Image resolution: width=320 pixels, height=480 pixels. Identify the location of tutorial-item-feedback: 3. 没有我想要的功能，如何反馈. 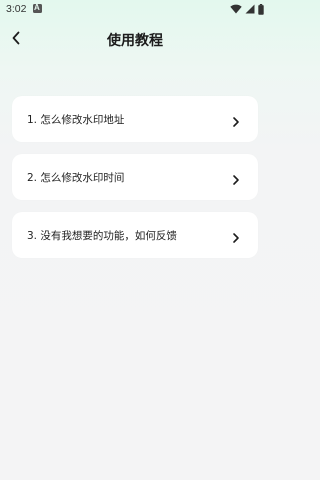
(135, 235).